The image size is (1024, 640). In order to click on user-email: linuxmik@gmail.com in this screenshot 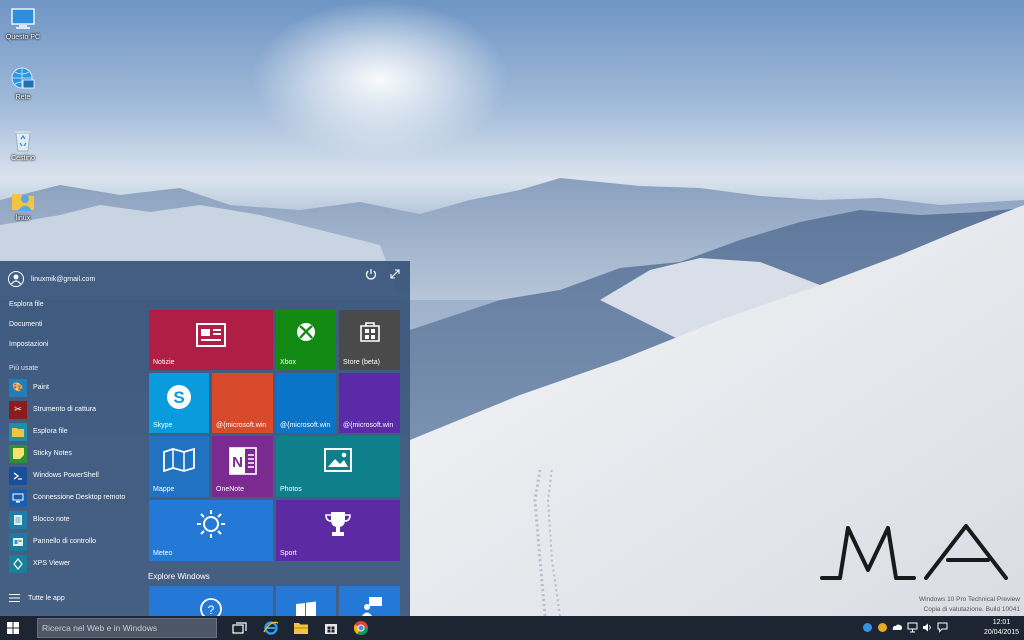, I will do `click(63, 279)`.